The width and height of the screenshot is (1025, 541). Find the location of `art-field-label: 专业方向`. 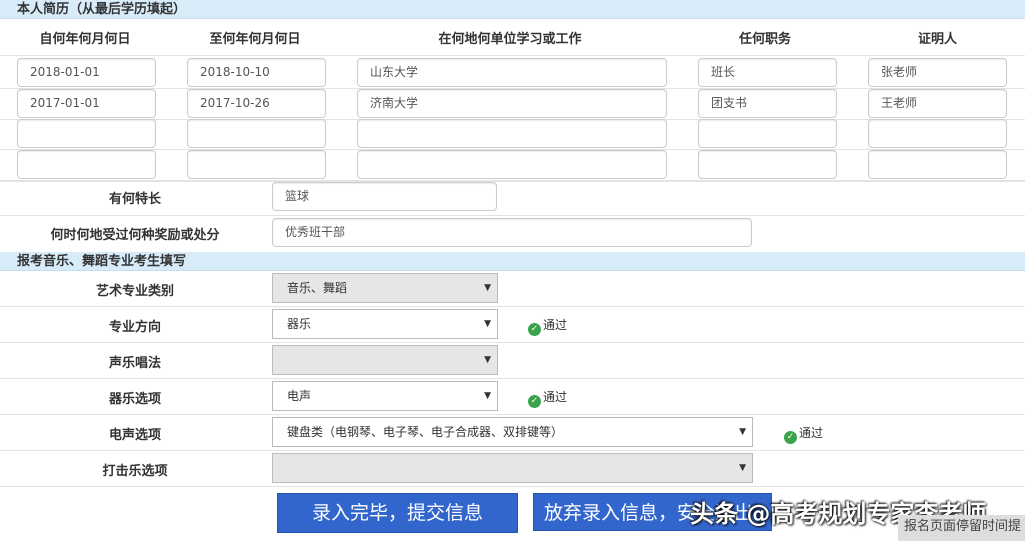

art-field-label: 专业方向 is located at coordinates (134, 327).